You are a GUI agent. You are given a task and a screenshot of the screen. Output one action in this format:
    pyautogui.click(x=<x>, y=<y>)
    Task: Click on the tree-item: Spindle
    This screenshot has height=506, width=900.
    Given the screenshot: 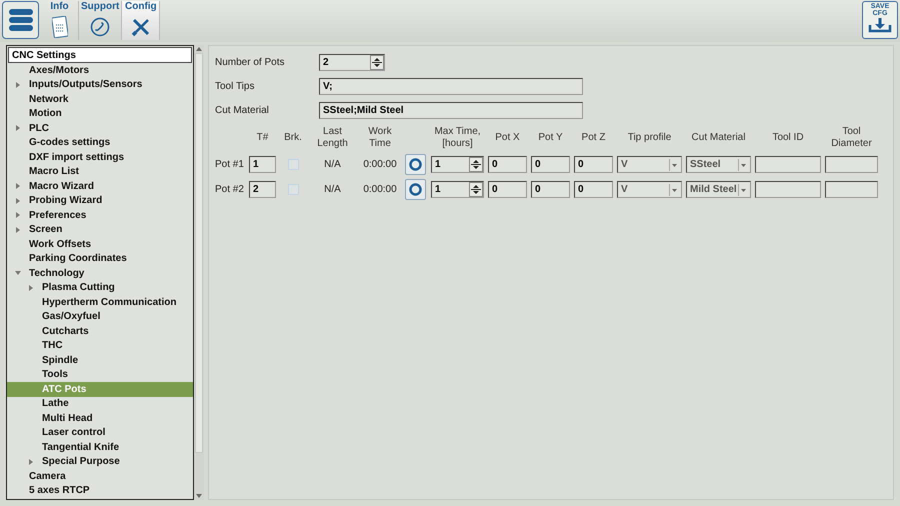 What is the action you would take?
    pyautogui.click(x=100, y=360)
    